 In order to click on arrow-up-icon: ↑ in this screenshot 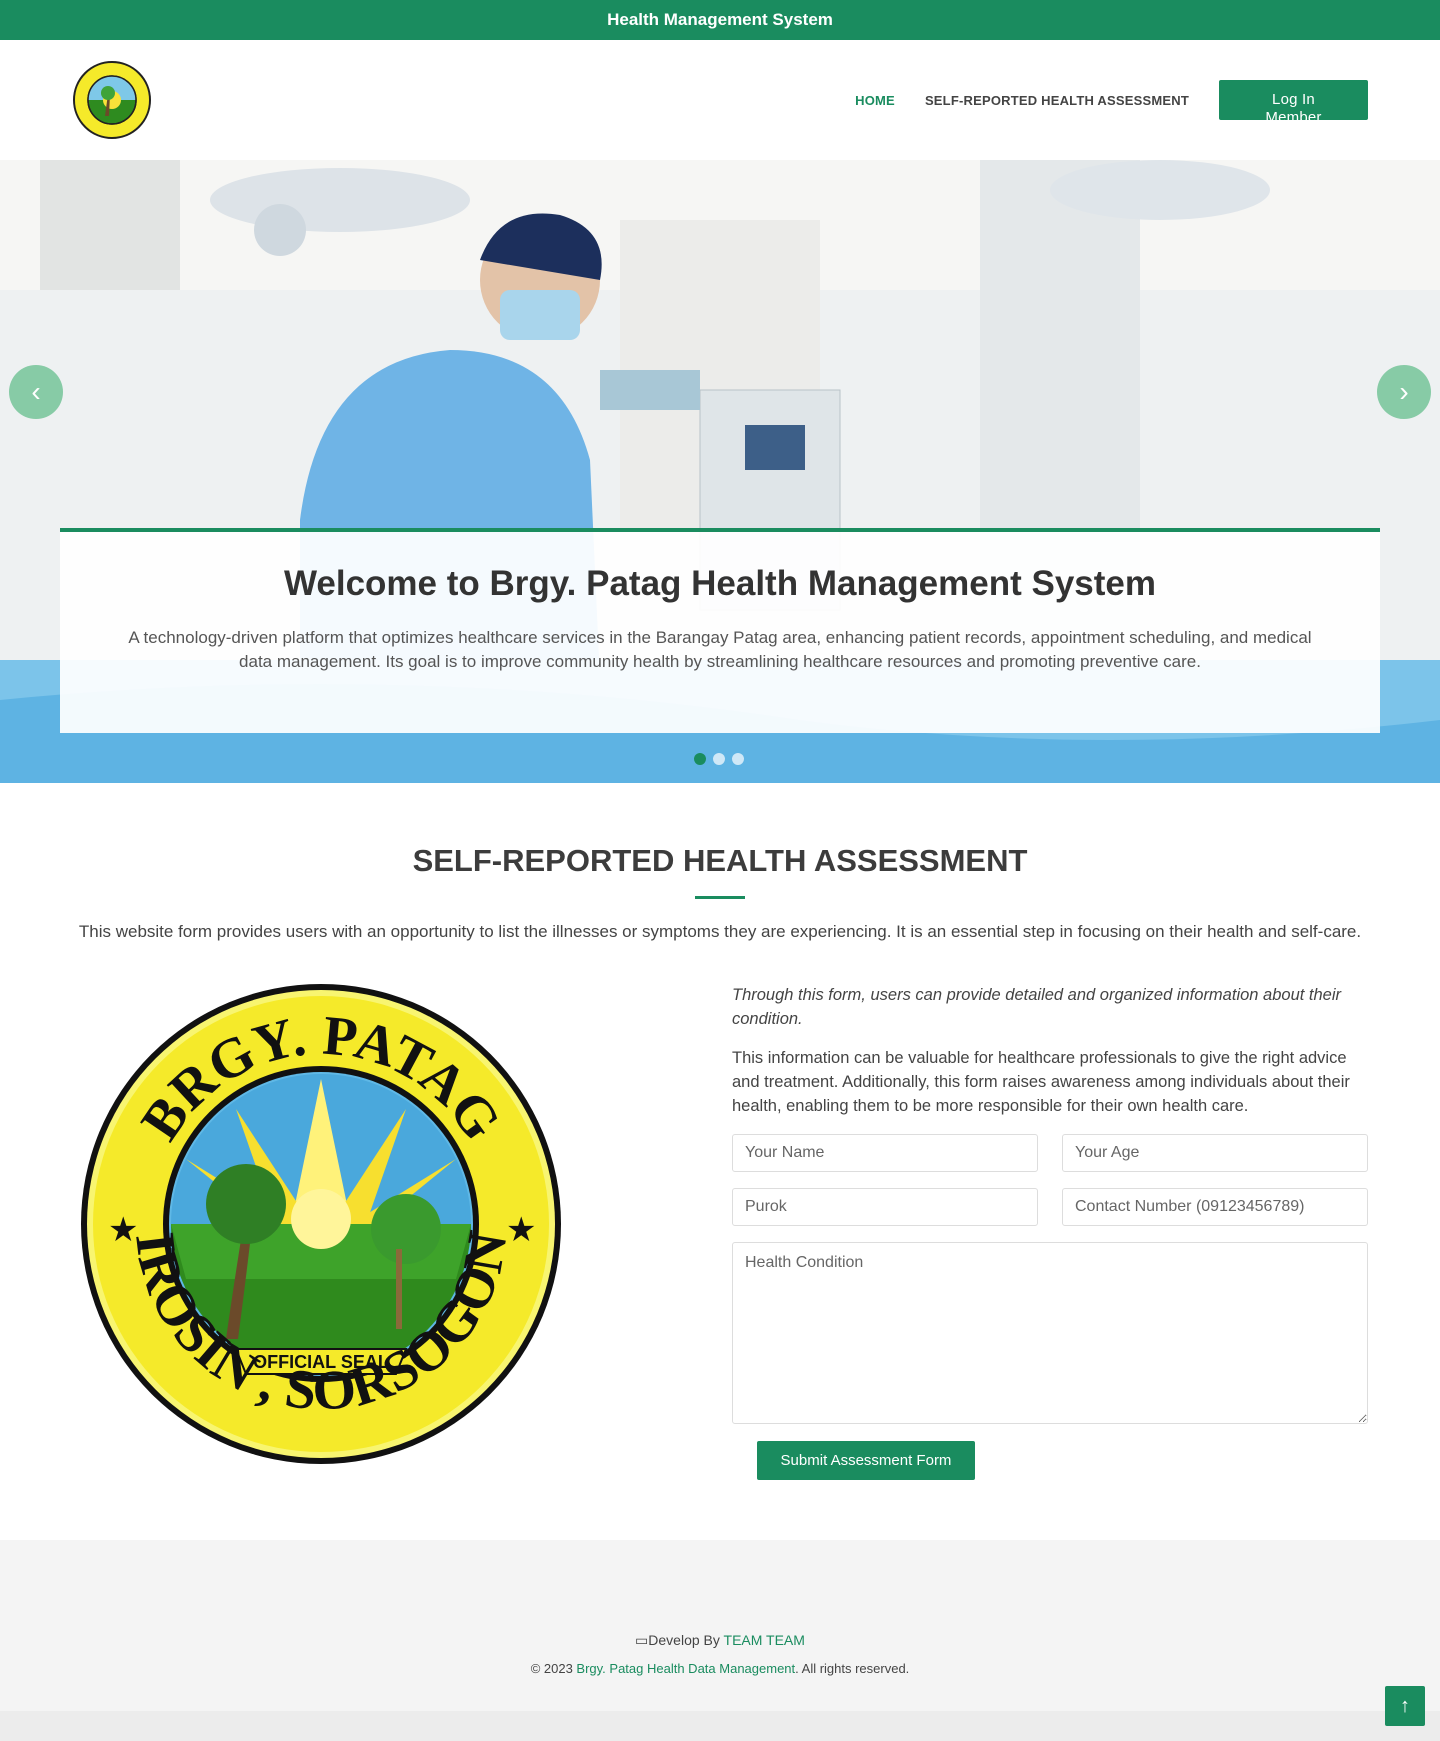, I will do `click(1405, 1705)`.